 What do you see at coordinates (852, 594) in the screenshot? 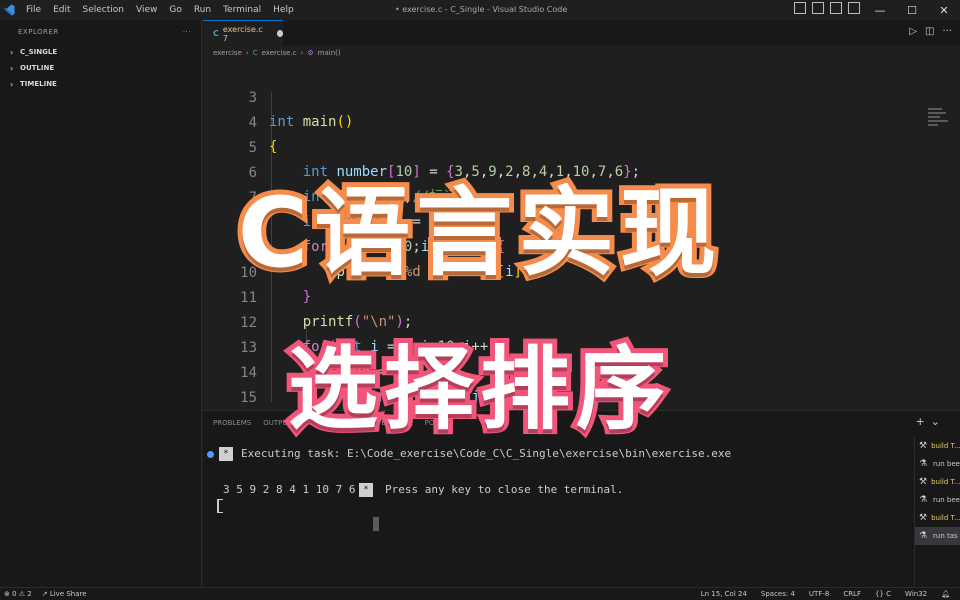
I see `line-ending: CRLF` at bounding box center [852, 594].